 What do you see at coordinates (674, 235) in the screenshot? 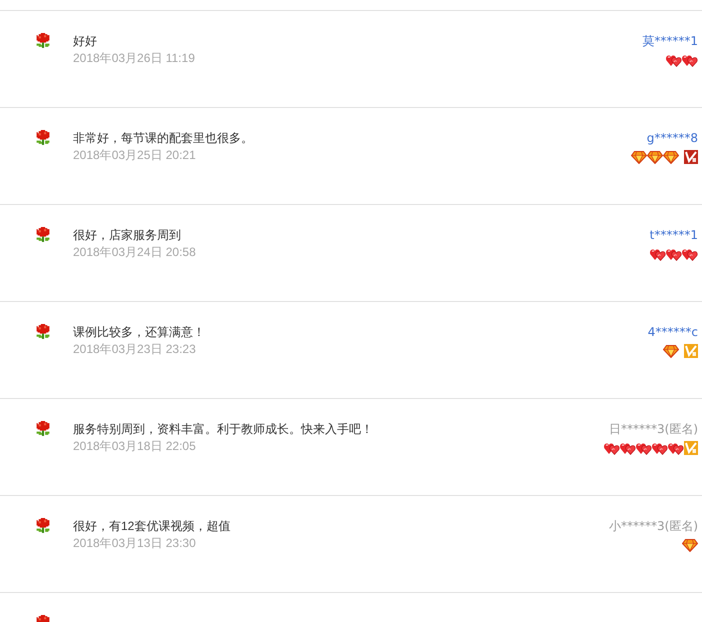
I see `username: t******1` at bounding box center [674, 235].